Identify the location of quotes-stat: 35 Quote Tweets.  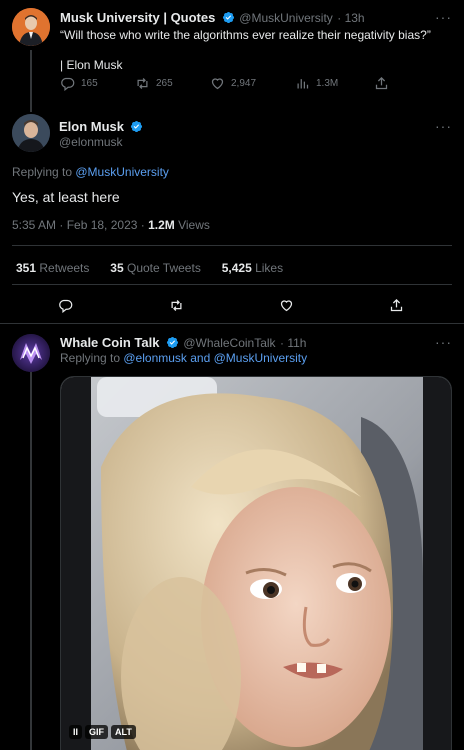
(155, 267).